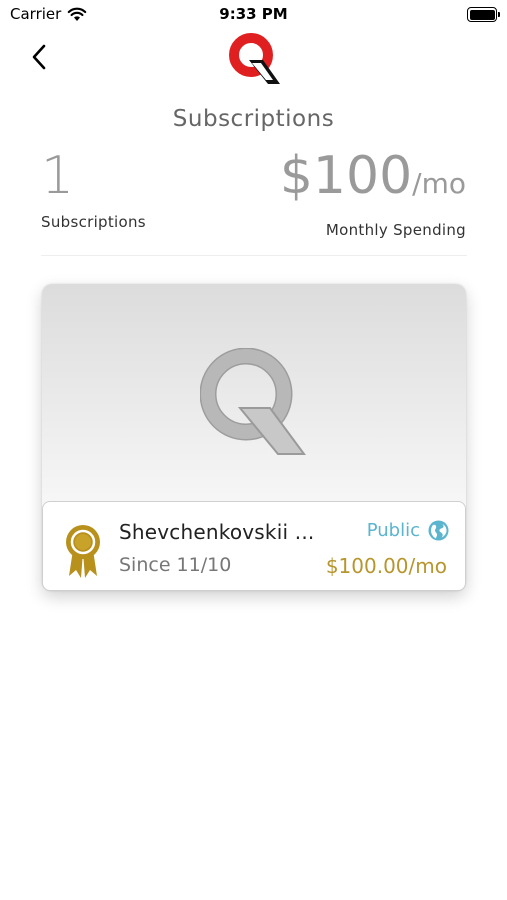  I want to click on subscription-count-label: Subscriptions, so click(93, 222).